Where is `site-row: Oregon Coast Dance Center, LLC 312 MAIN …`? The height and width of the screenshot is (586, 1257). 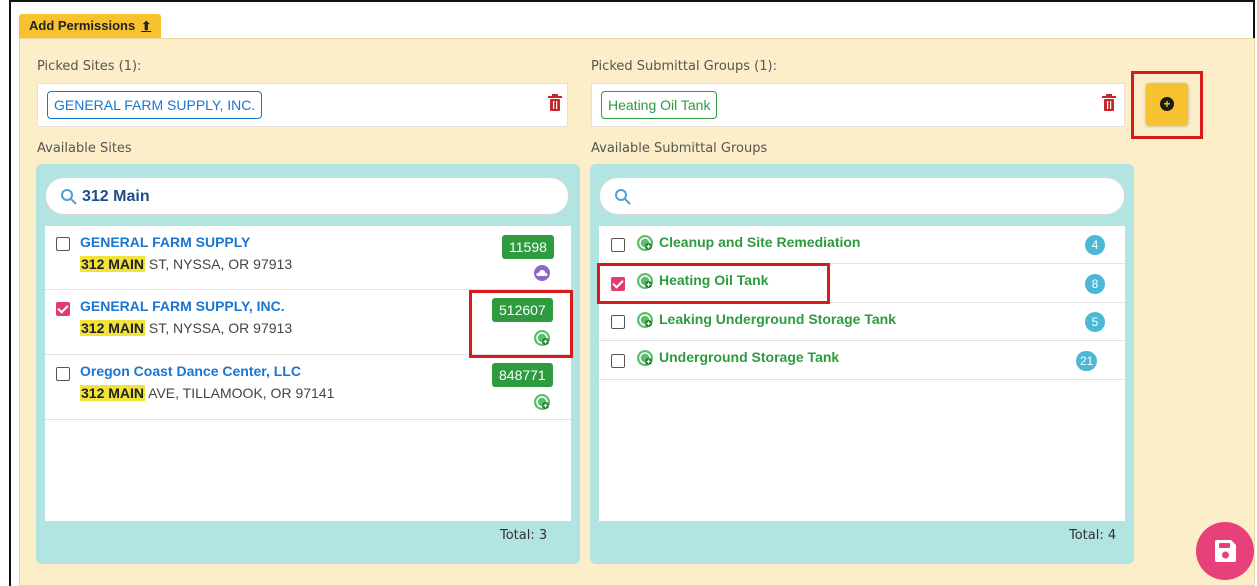 site-row: Oregon Coast Dance Center, LLC 312 MAIN … is located at coordinates (308, 387).